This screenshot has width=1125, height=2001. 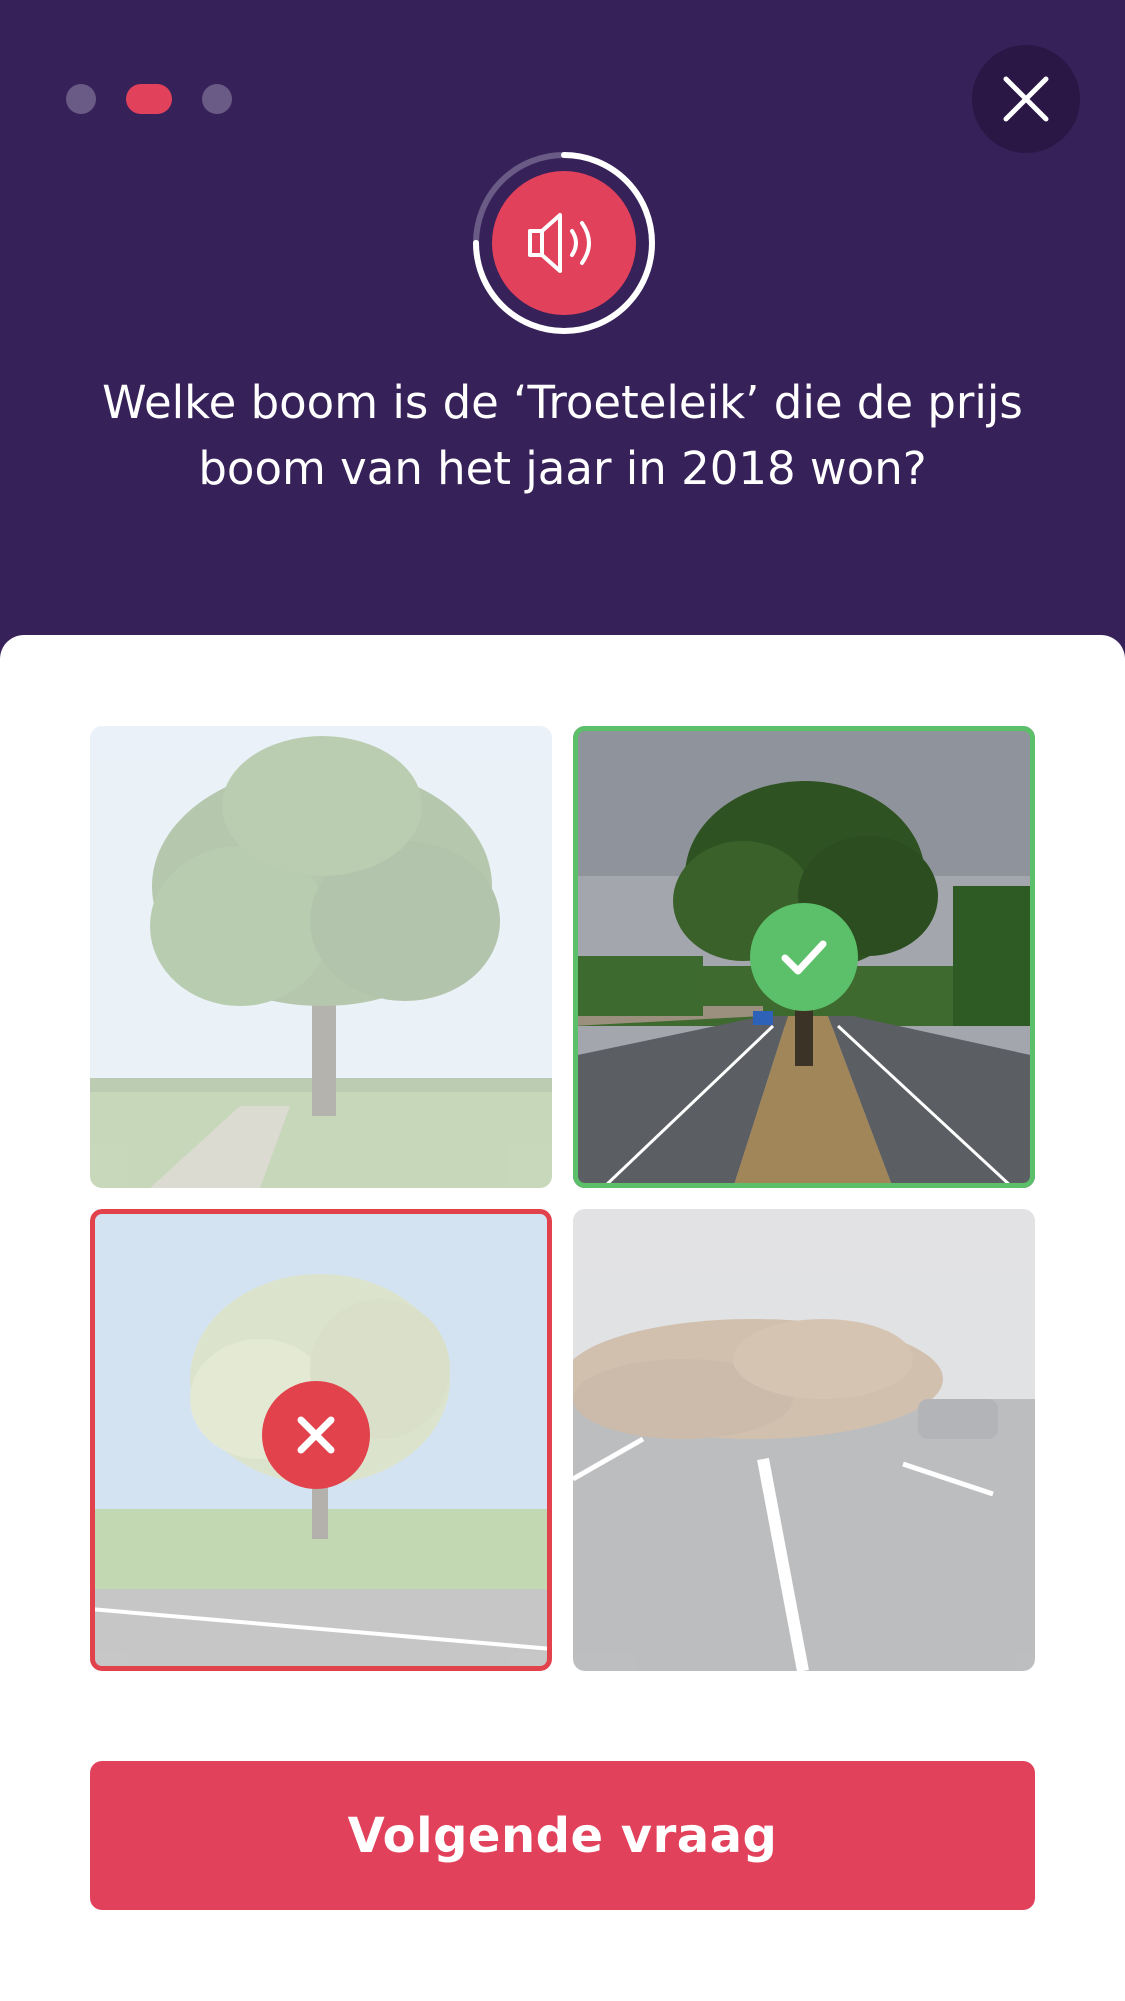 What do you see at coordinates (562, 1835) in the screenshot?
I see `next-question-button: Volgende vraag` at bounding box center [562, 1835].